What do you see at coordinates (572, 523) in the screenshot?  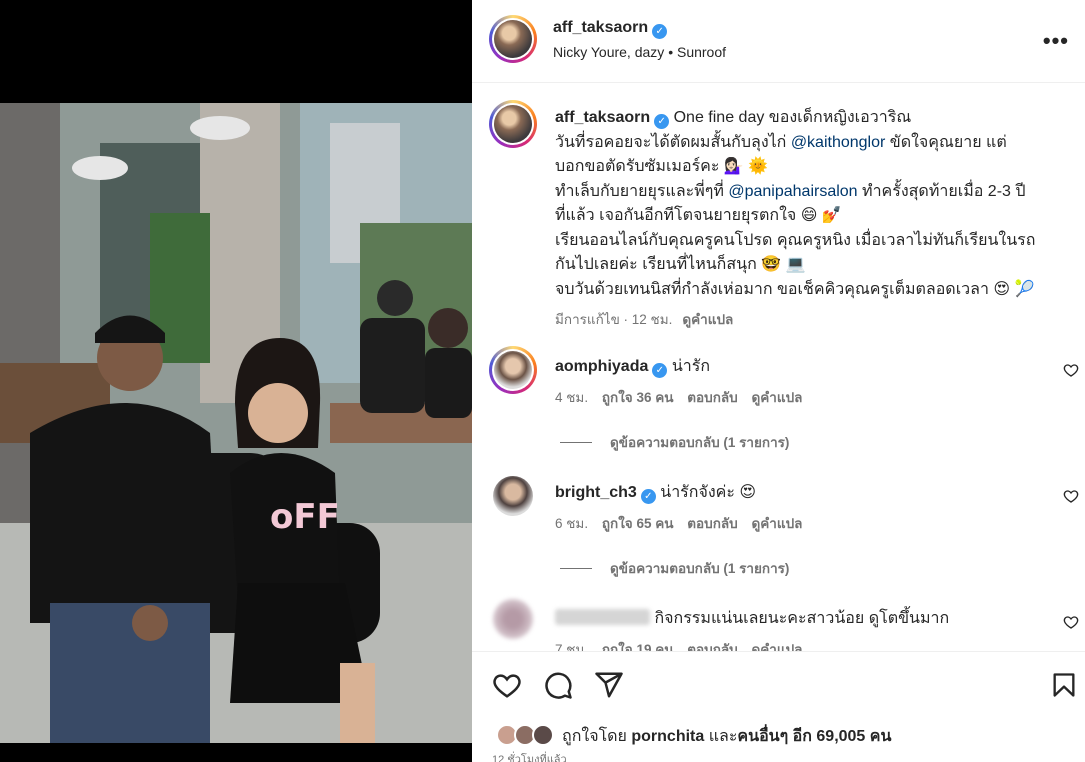 I see `comment-time: 6 ชม.` at bounding box center [572, 523].